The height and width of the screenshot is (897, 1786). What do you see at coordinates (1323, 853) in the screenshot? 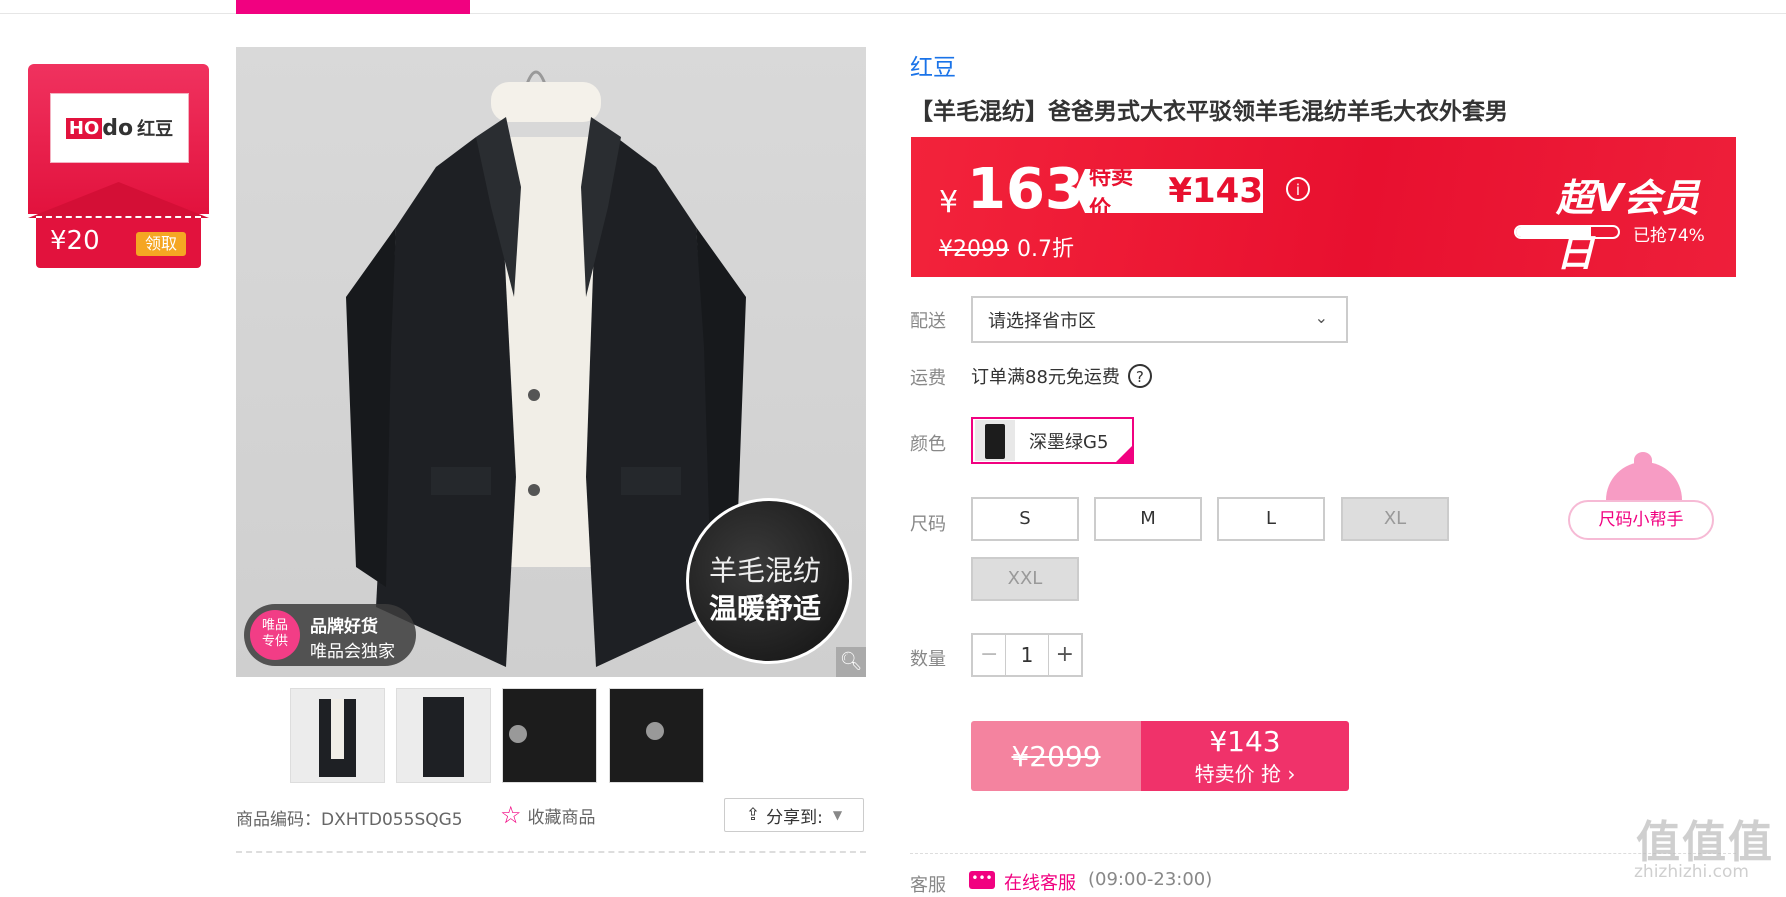
I see `right-divider` at bounding box center [1323, 853].